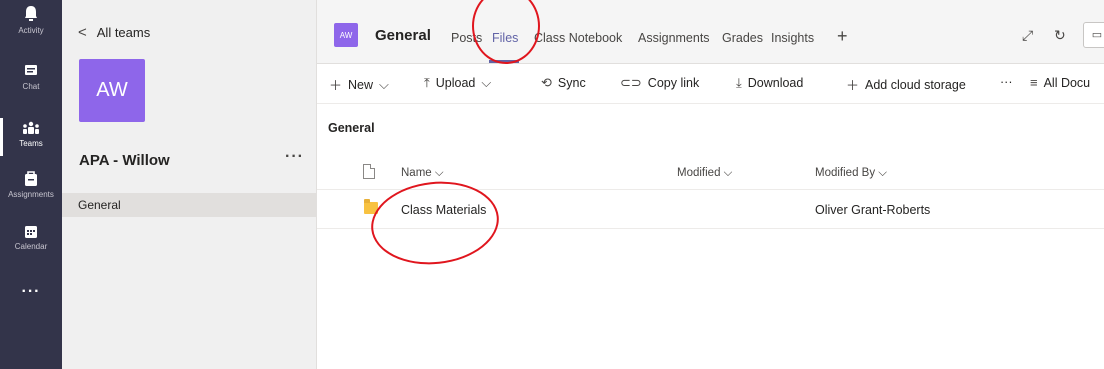  Describe the element at coordinates (578, 38) in the screenshot. I see `tab-class-notebook: Class Notebook` at that location.